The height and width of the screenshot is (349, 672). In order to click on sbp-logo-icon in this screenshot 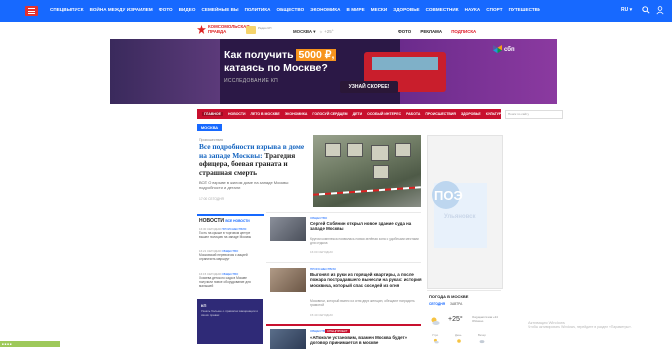, I will do `click(497, 49)`.